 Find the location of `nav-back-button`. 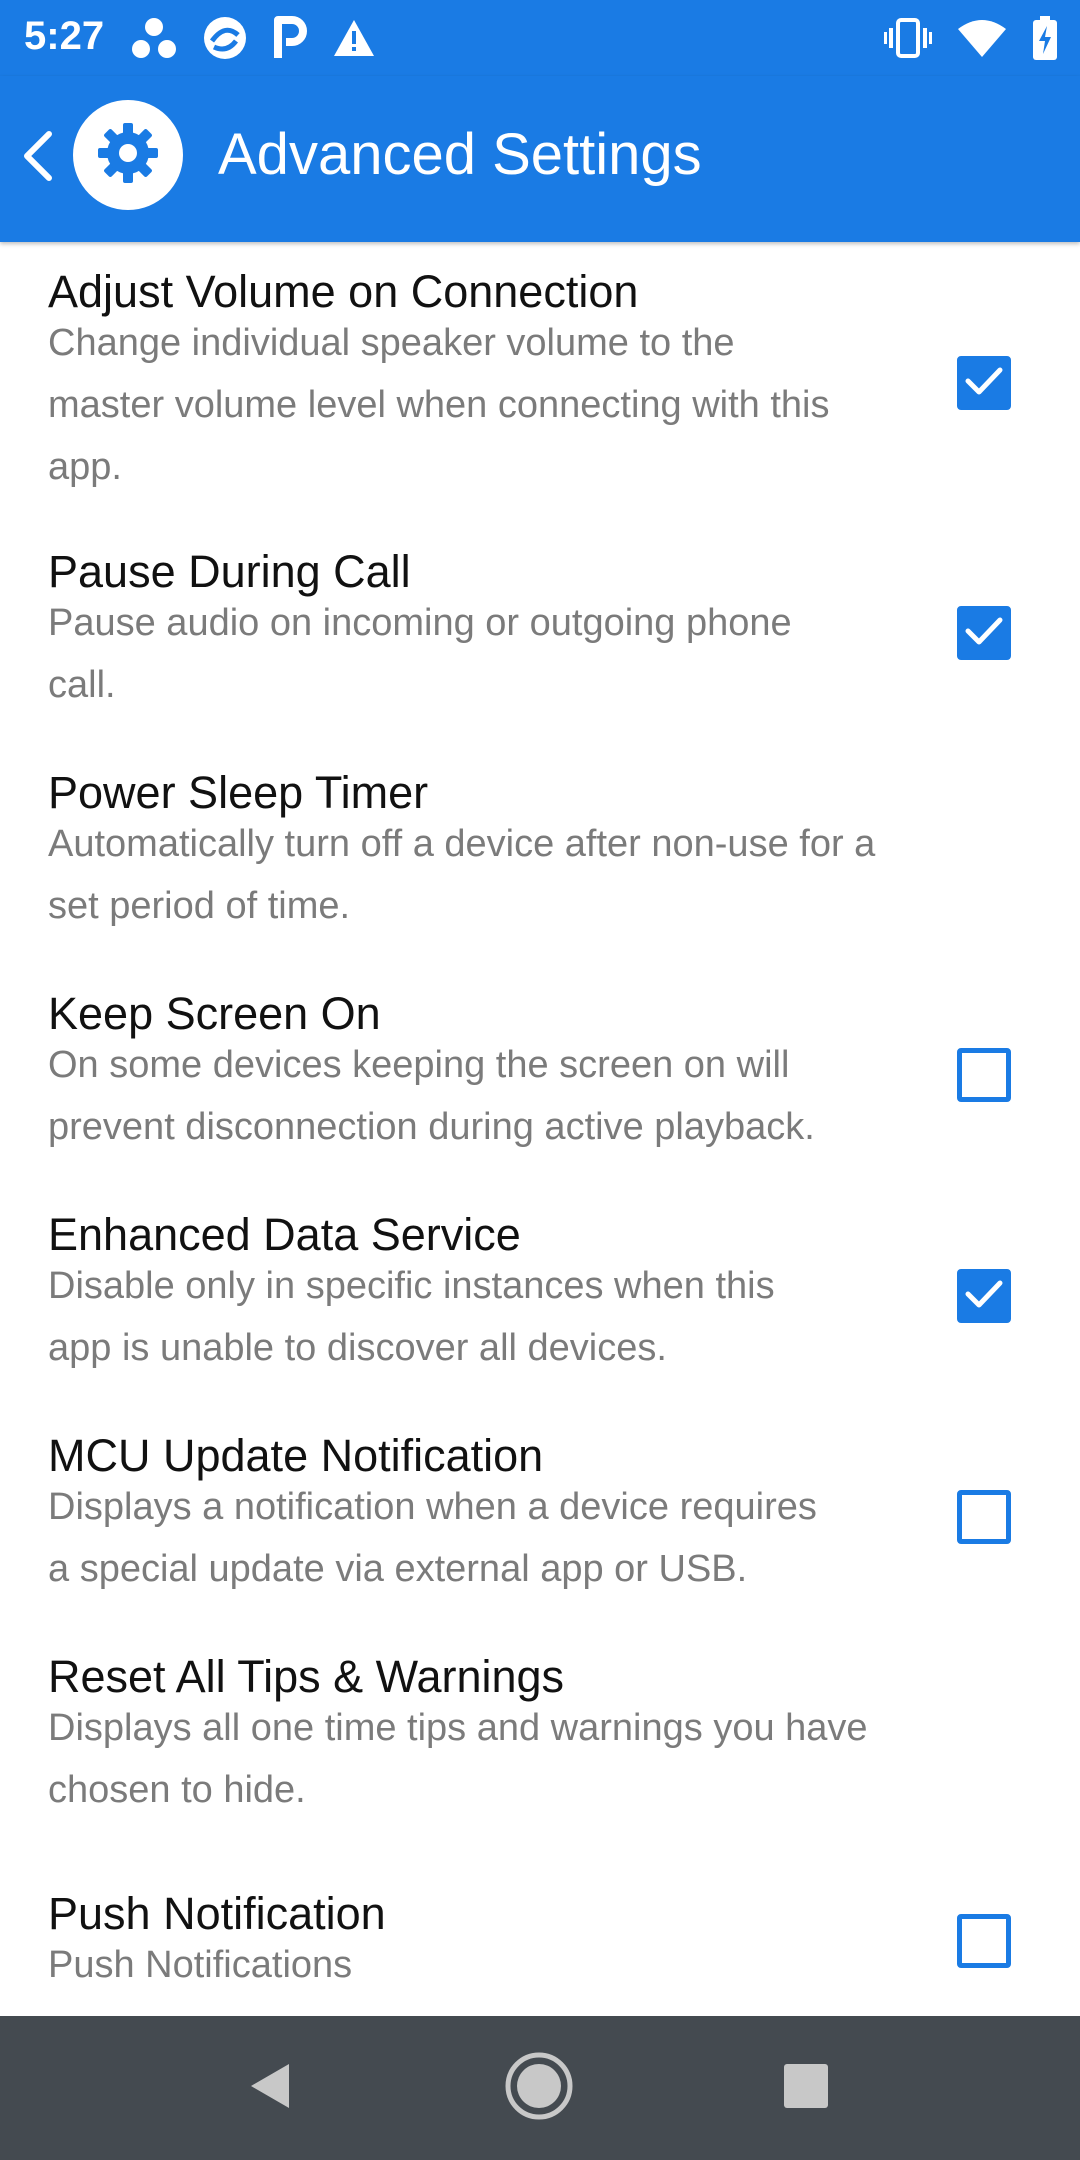

nav-back-button is located at coordinates (269, 2088).